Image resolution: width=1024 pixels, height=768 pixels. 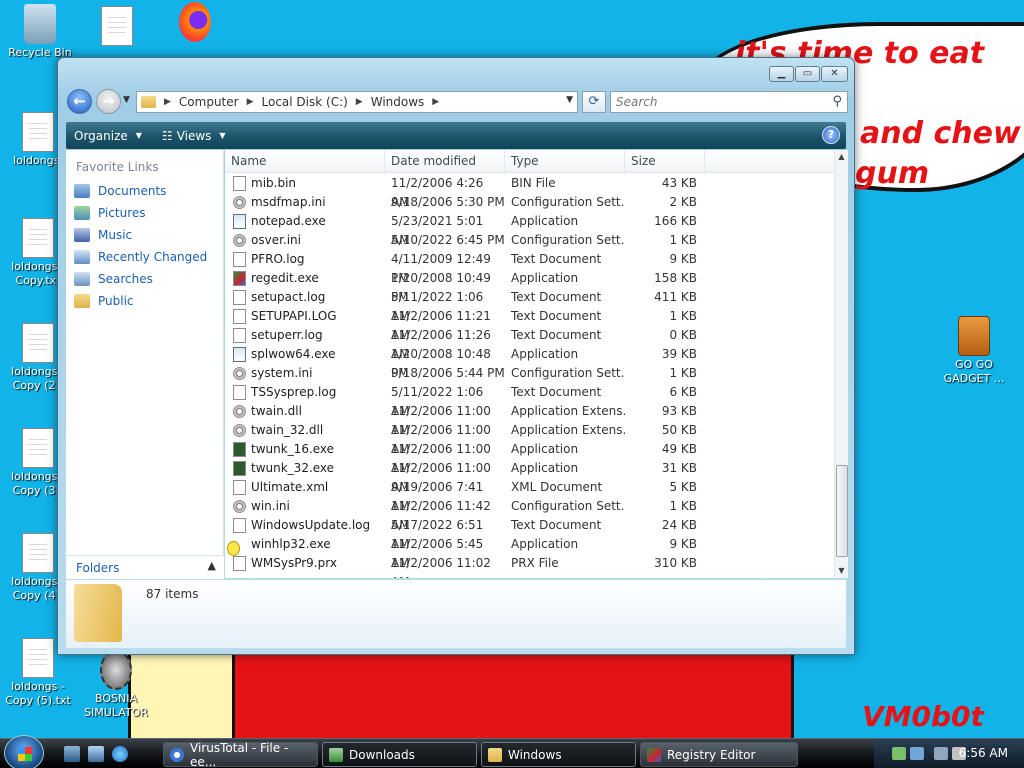 What do you see at coordinates (807, 74) in the screenshot?
I see `maximize-button: ▭` at bounding box center [807, 74].